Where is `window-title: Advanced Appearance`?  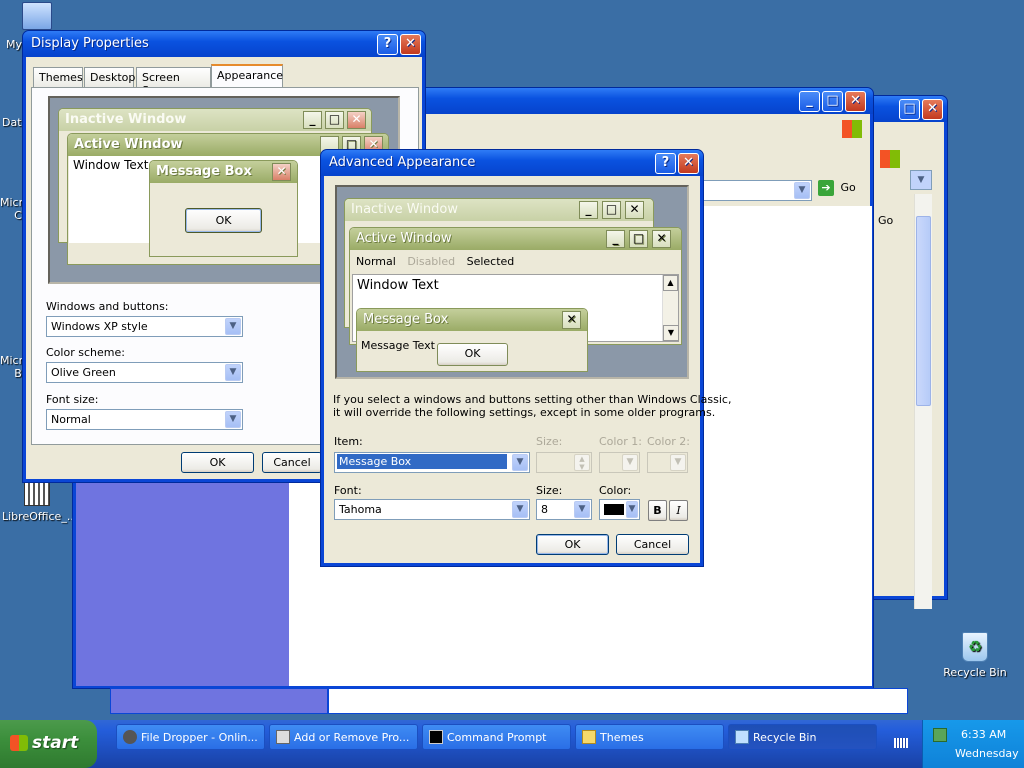 window-title: Advanced Appearance is located at coordinates (402, 162).